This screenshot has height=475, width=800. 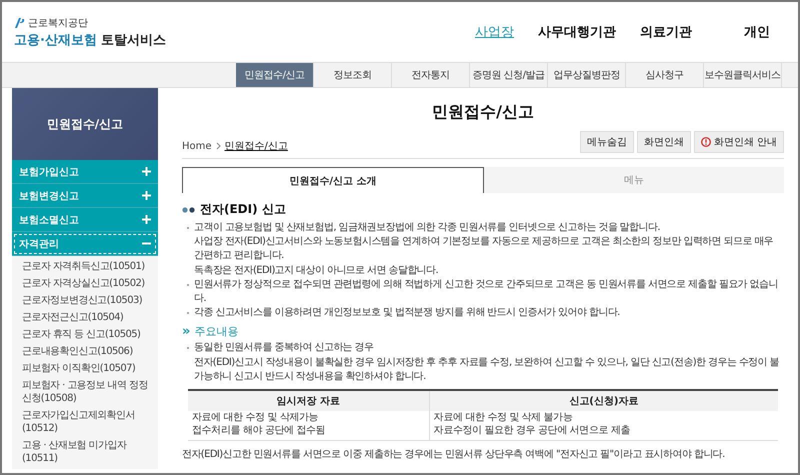 I want to click on page-title: 민원접수/신고, so click(x=483, y=112).